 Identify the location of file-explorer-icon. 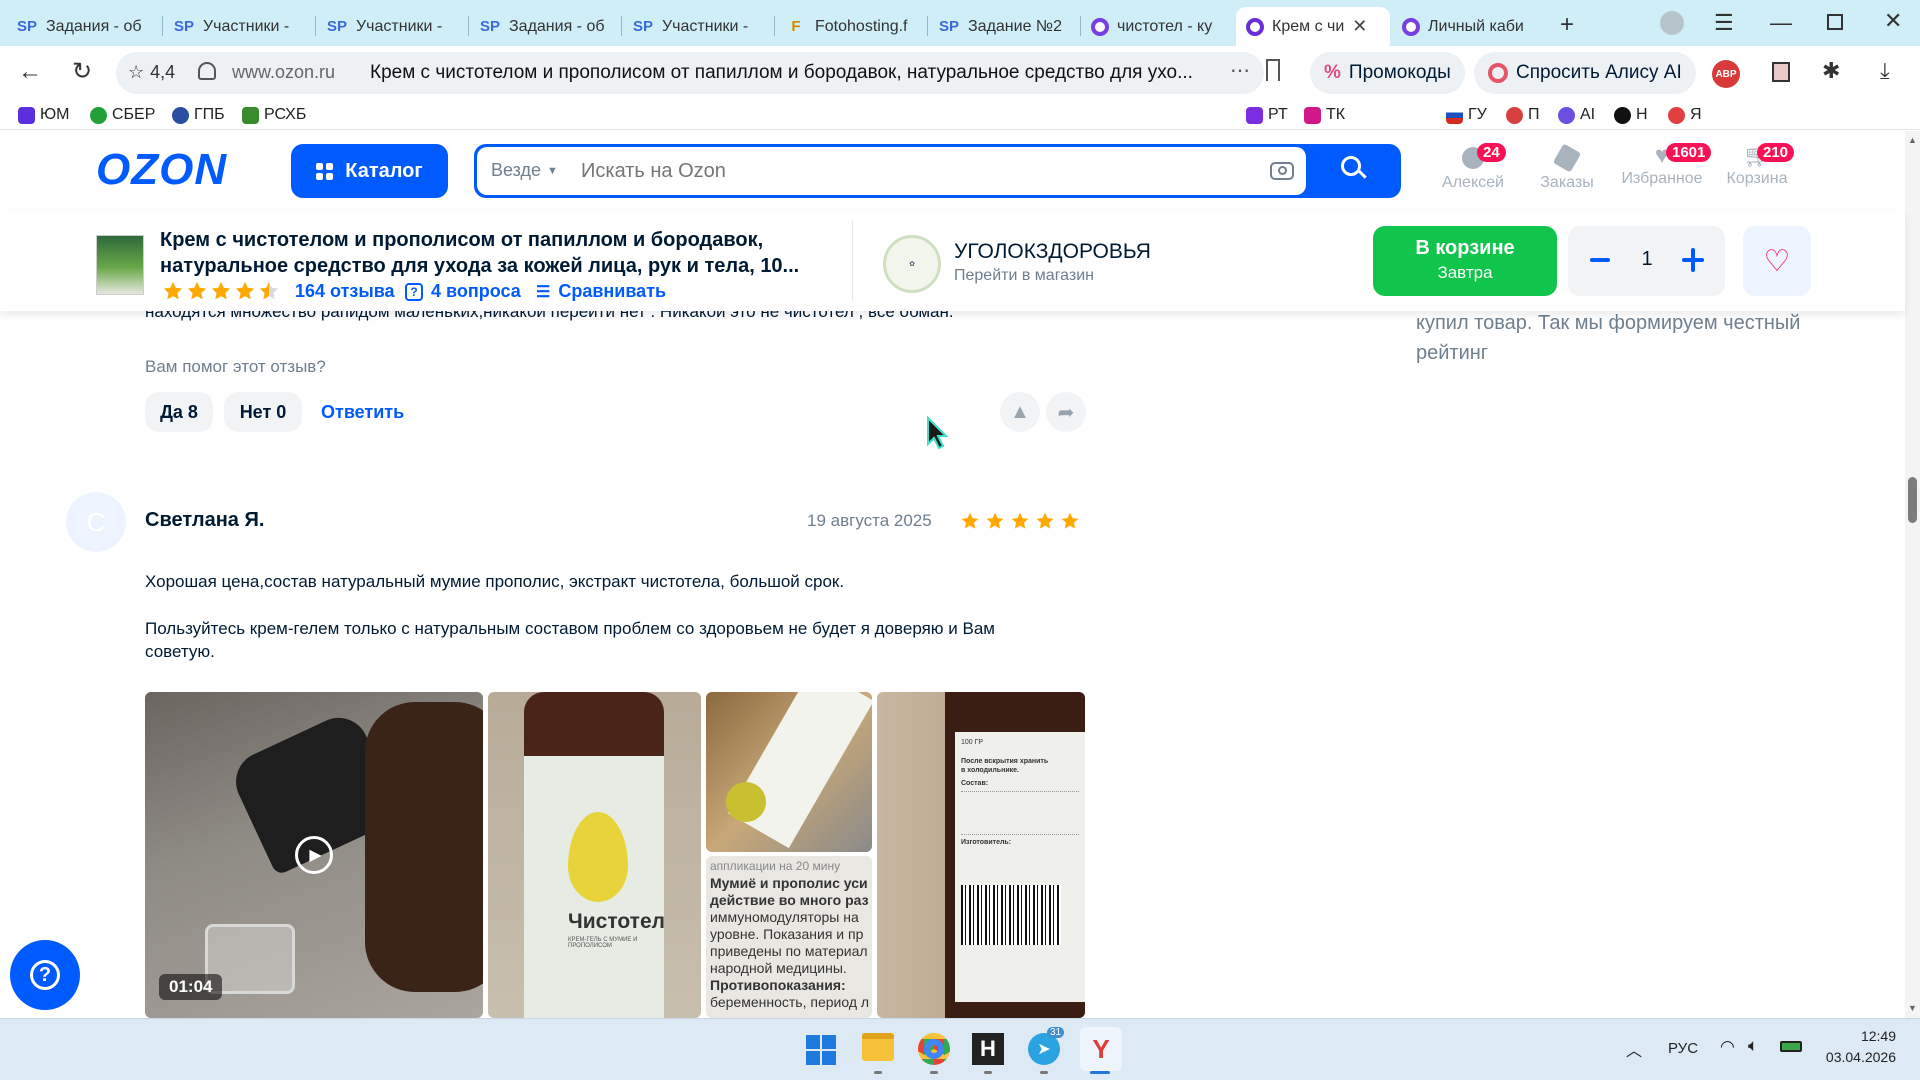
(878, 1047).